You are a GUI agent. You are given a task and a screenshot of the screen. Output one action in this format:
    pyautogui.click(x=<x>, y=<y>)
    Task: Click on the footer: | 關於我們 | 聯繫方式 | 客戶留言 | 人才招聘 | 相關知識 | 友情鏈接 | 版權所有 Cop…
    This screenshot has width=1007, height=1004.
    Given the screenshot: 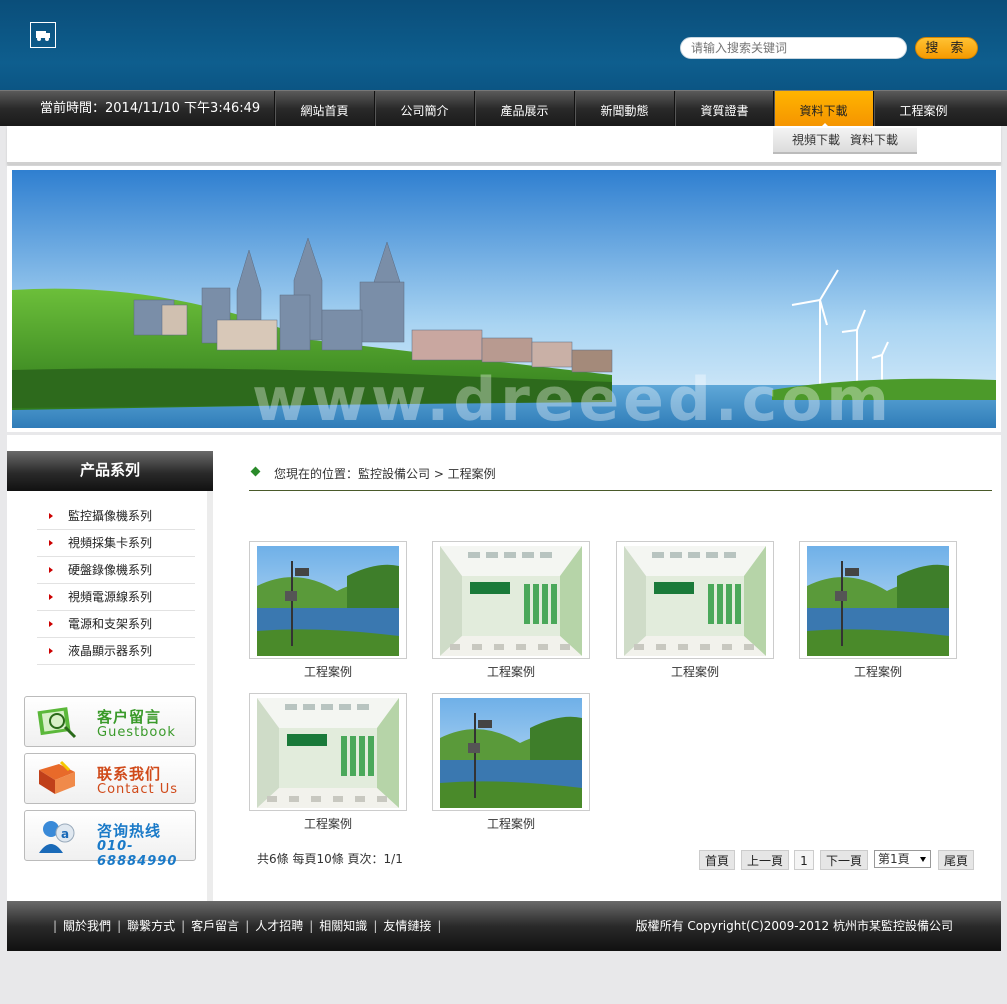 What is the action you would take?
    pyautogui.click(x=504, y=926)
    